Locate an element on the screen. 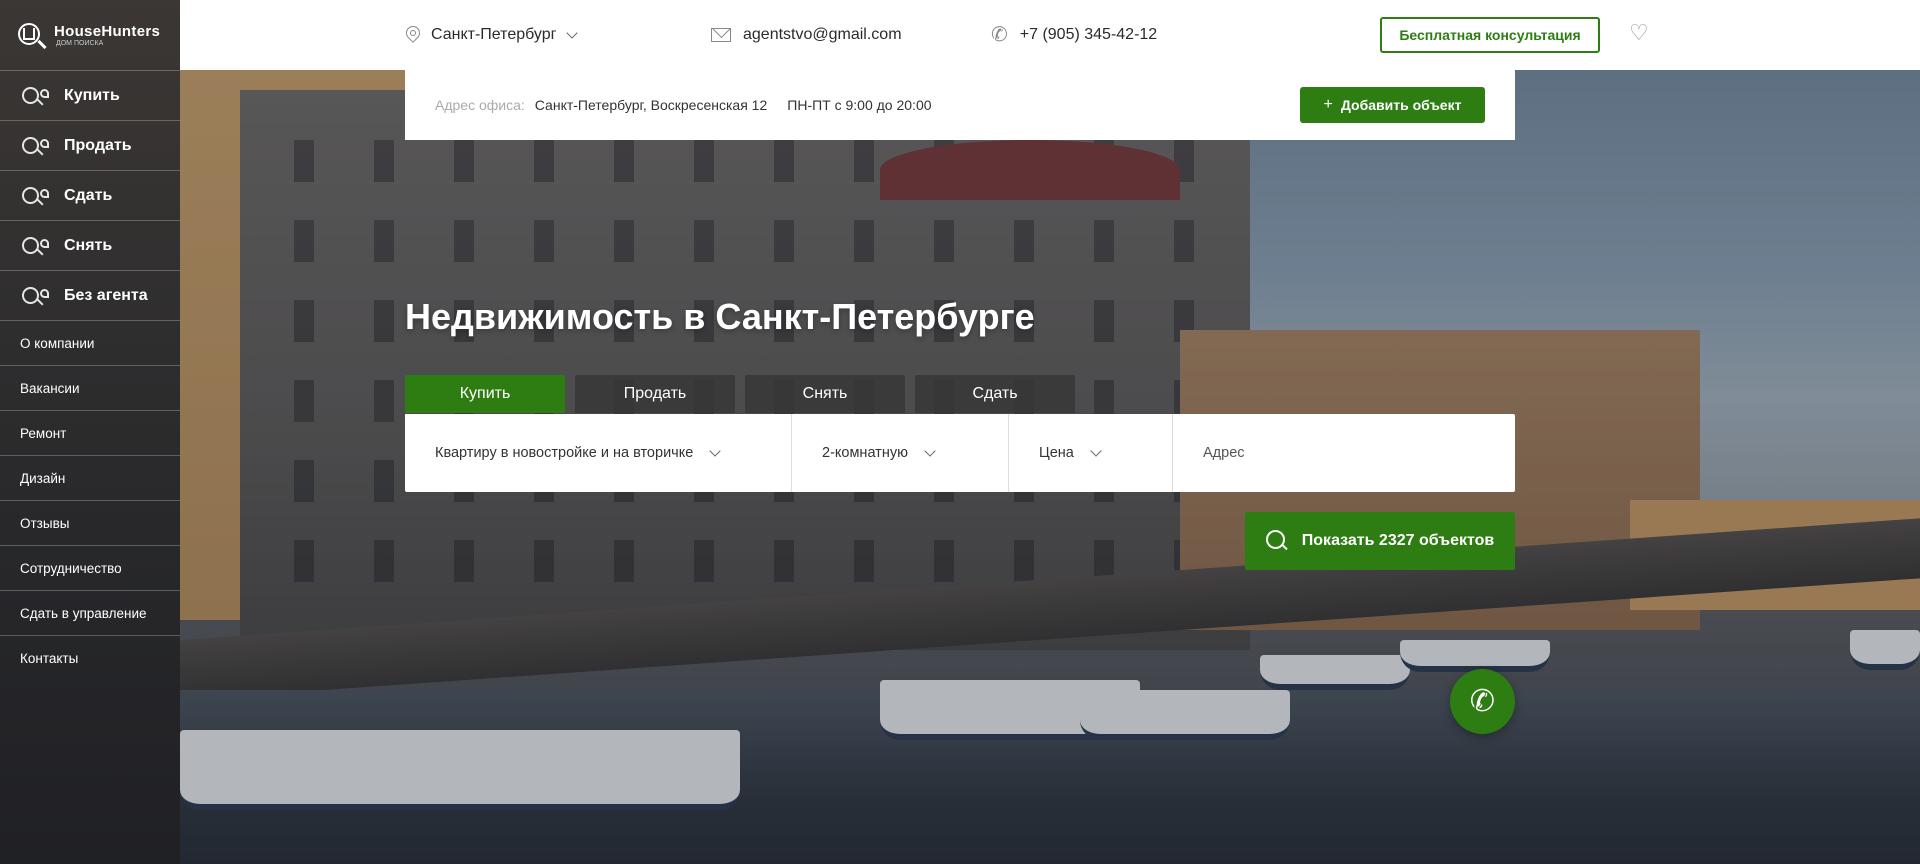 Image resolution: width=1920 pixels, height=864 pixels. sidebar-item-rent: Снять is located at coordinates (90, 245).